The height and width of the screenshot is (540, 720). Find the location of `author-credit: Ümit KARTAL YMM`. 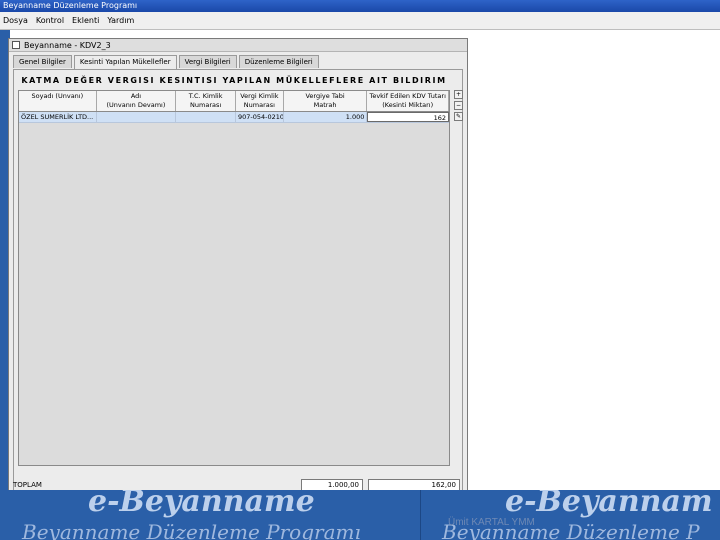

author-credit: Ümit KARTAL YMM is located at coordinates (491, 522).